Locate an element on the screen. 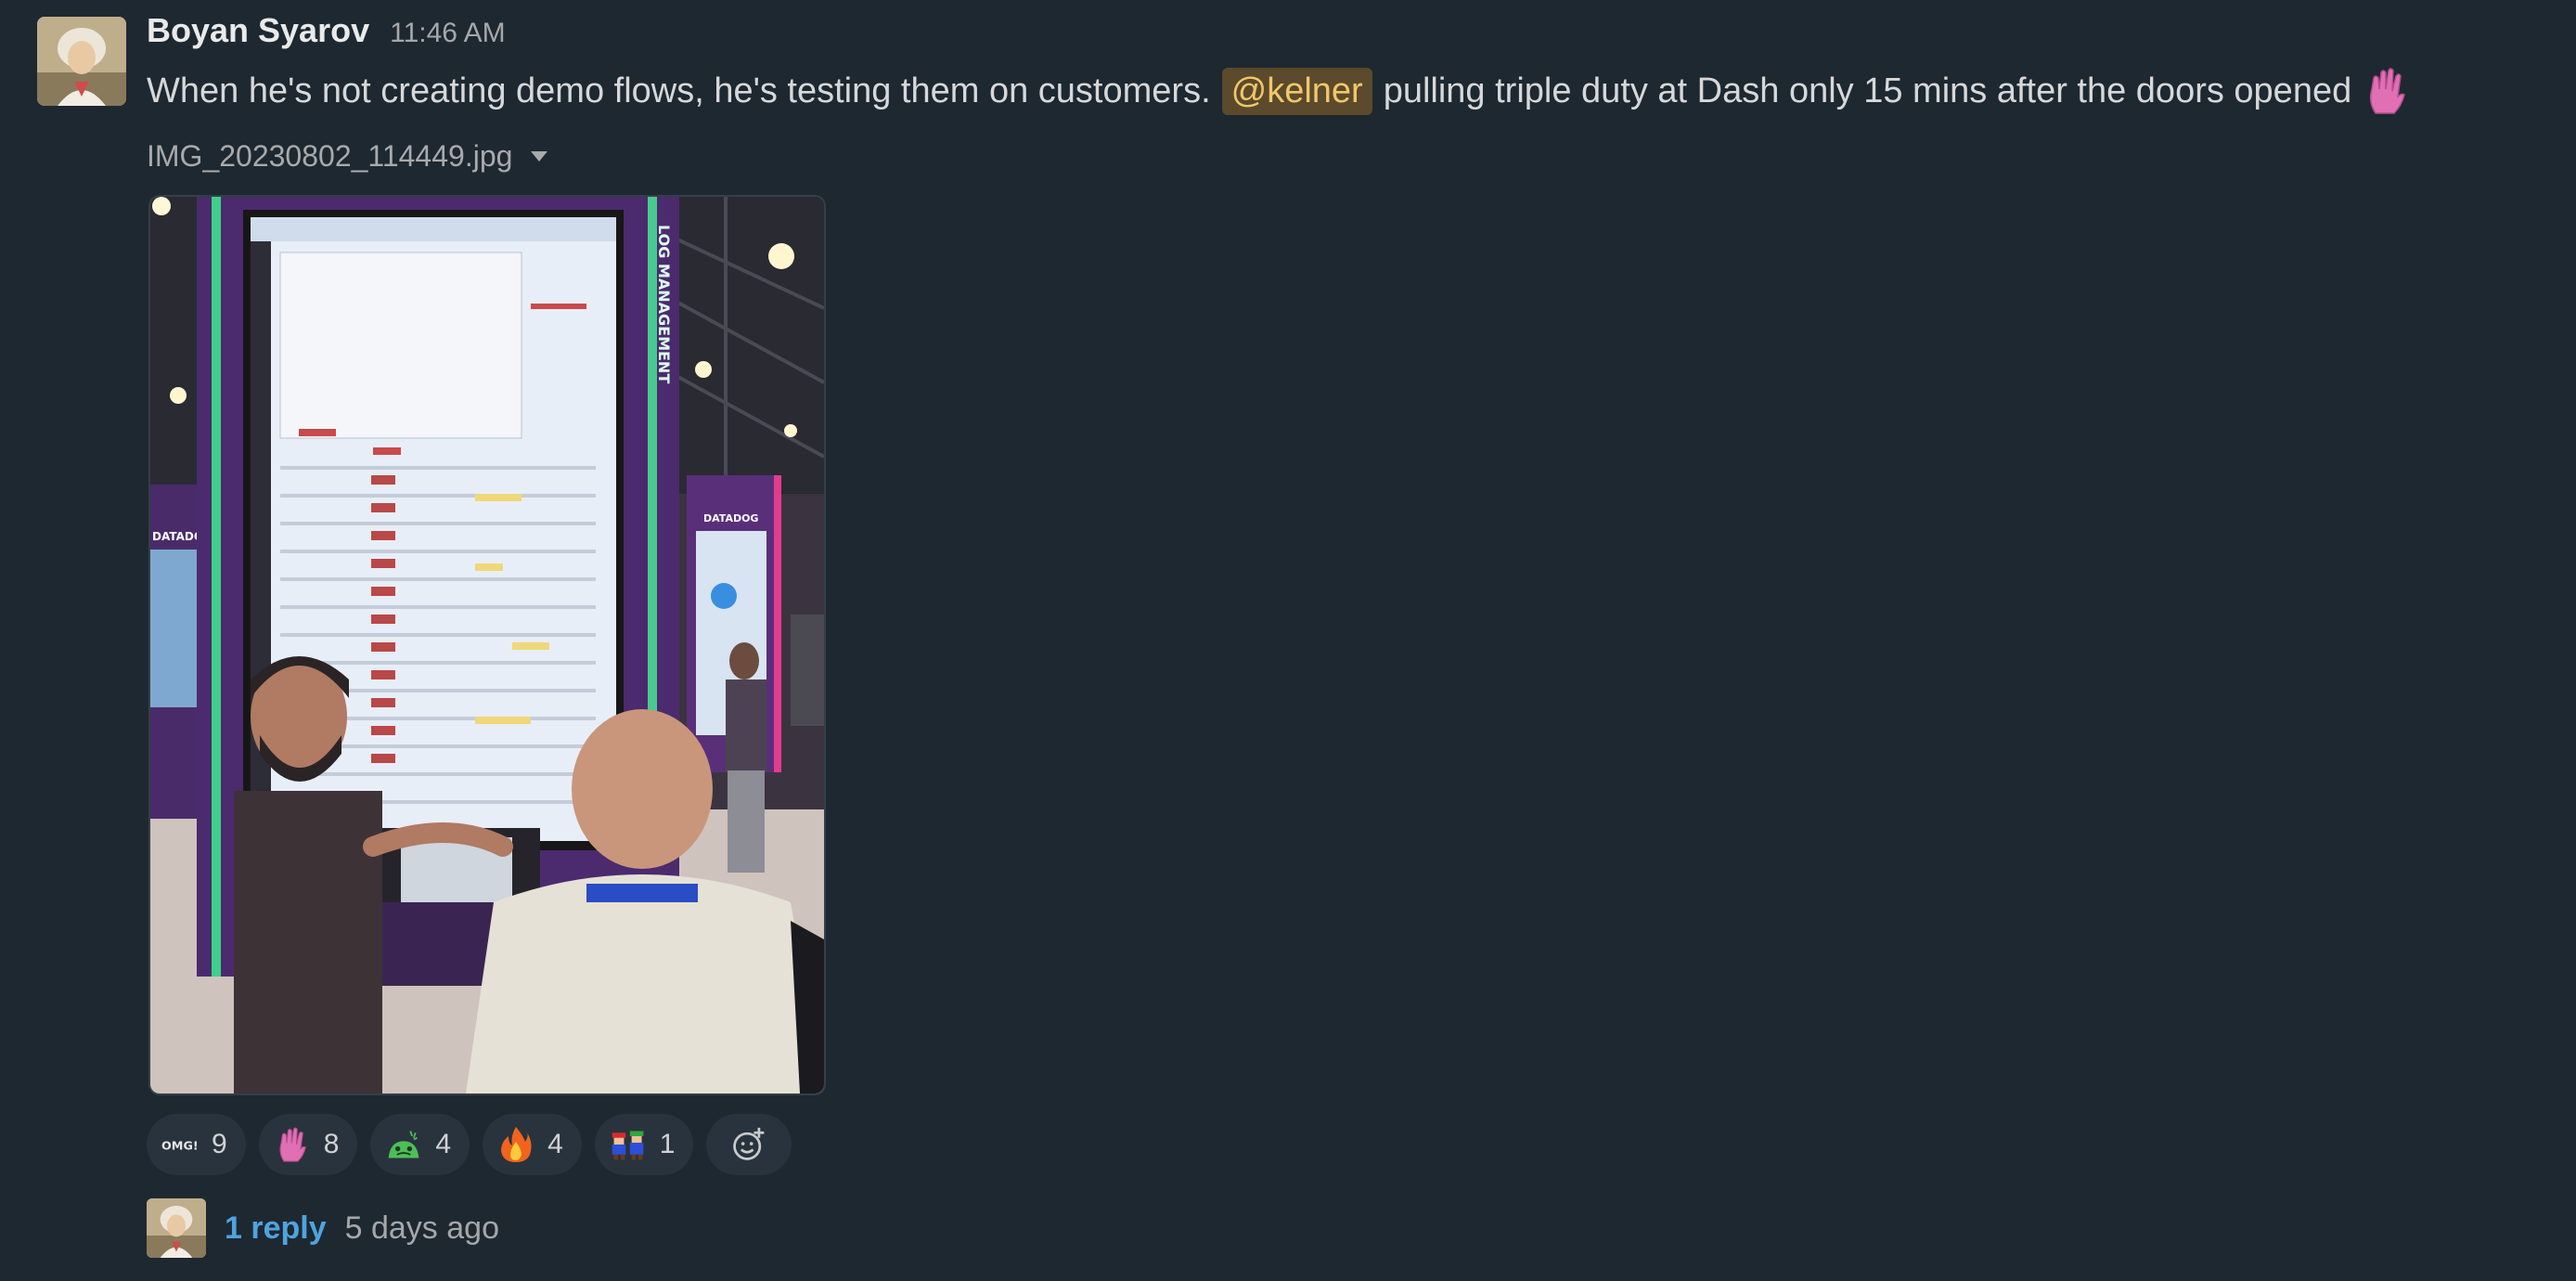 The width and height of the screenshot is (2576, 1281). user-mention: @kelner is located at coordinates (1296, 91).